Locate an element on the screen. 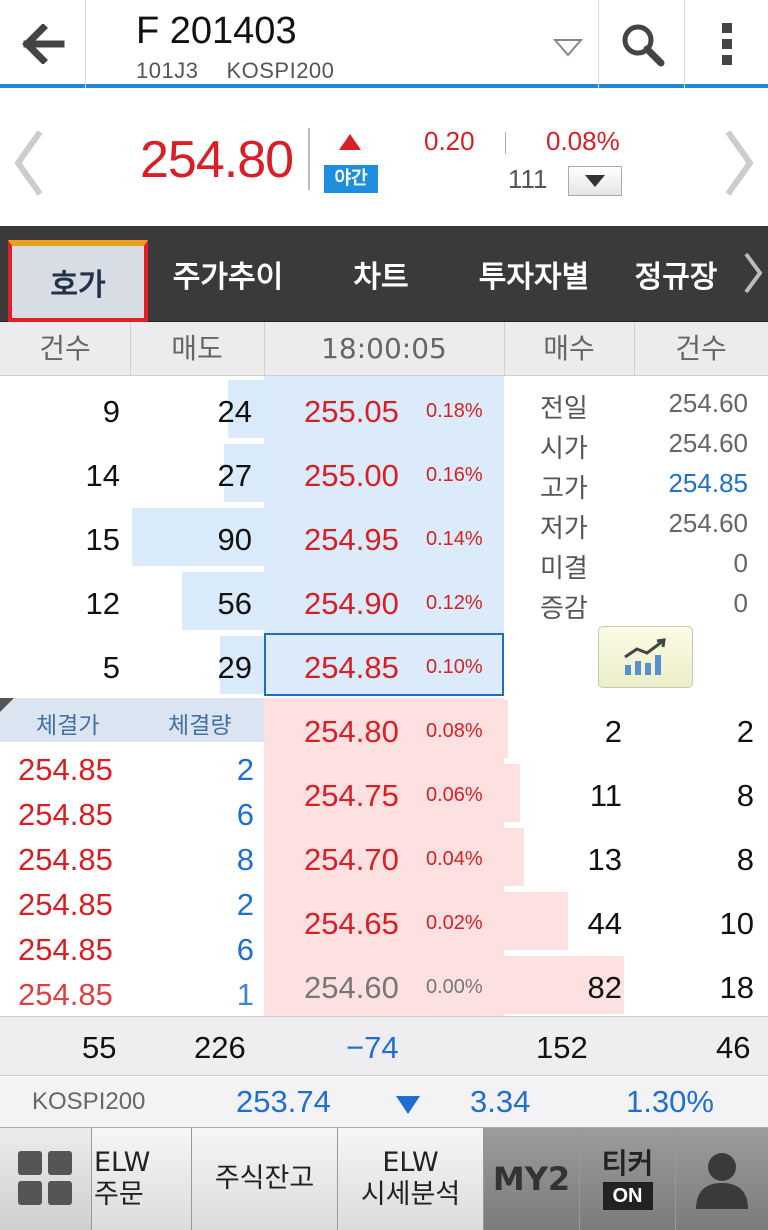 This screenshot has height=1230, width=768. more-vertical-icon is located at coordinates (726, 44).